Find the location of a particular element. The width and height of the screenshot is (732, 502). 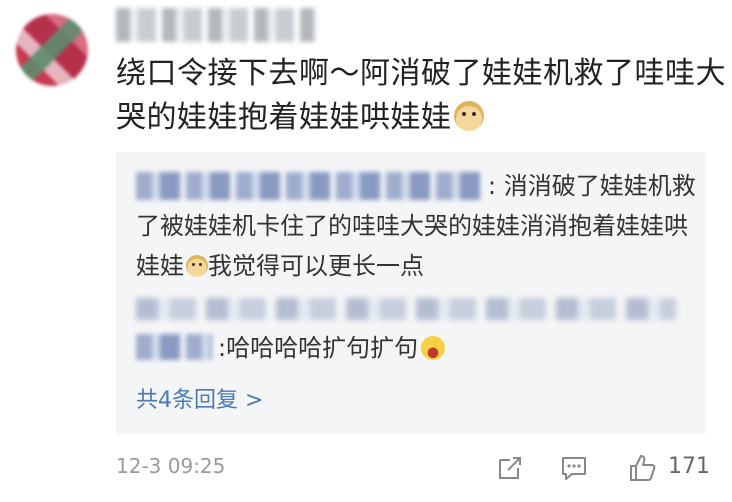

user-avatar is located at coordinates (52, 50).